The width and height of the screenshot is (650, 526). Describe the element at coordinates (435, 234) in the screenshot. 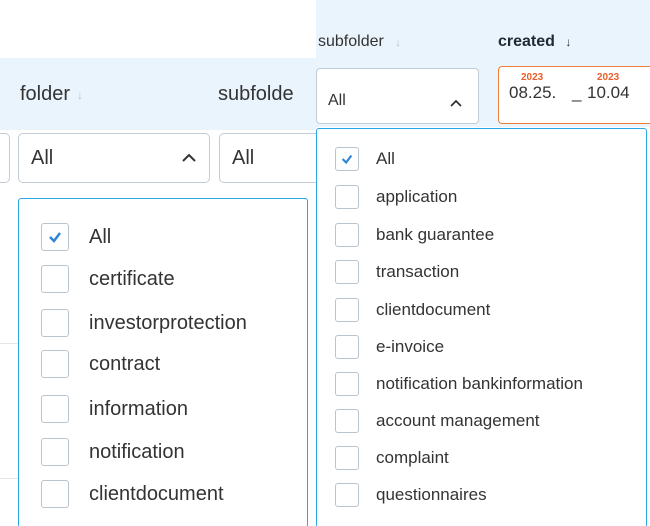

I see `option-label: bank guarantee` at that location.